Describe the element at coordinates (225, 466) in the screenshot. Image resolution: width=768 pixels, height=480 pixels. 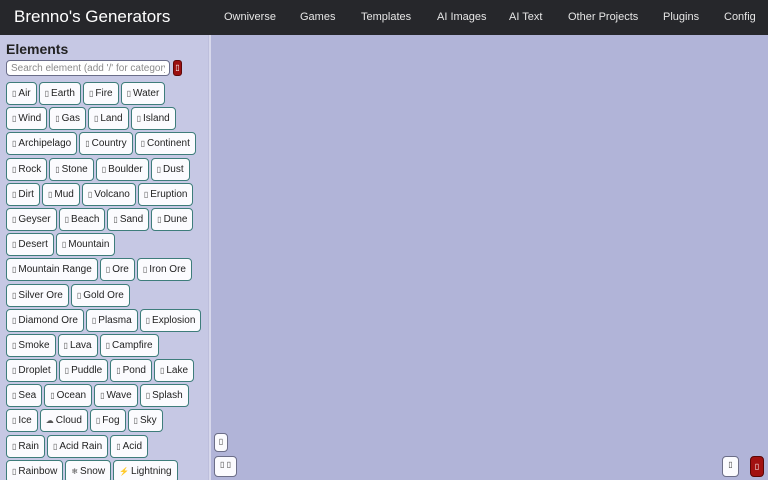
I see `view-toggle-button: ▯ ▯` at that location.